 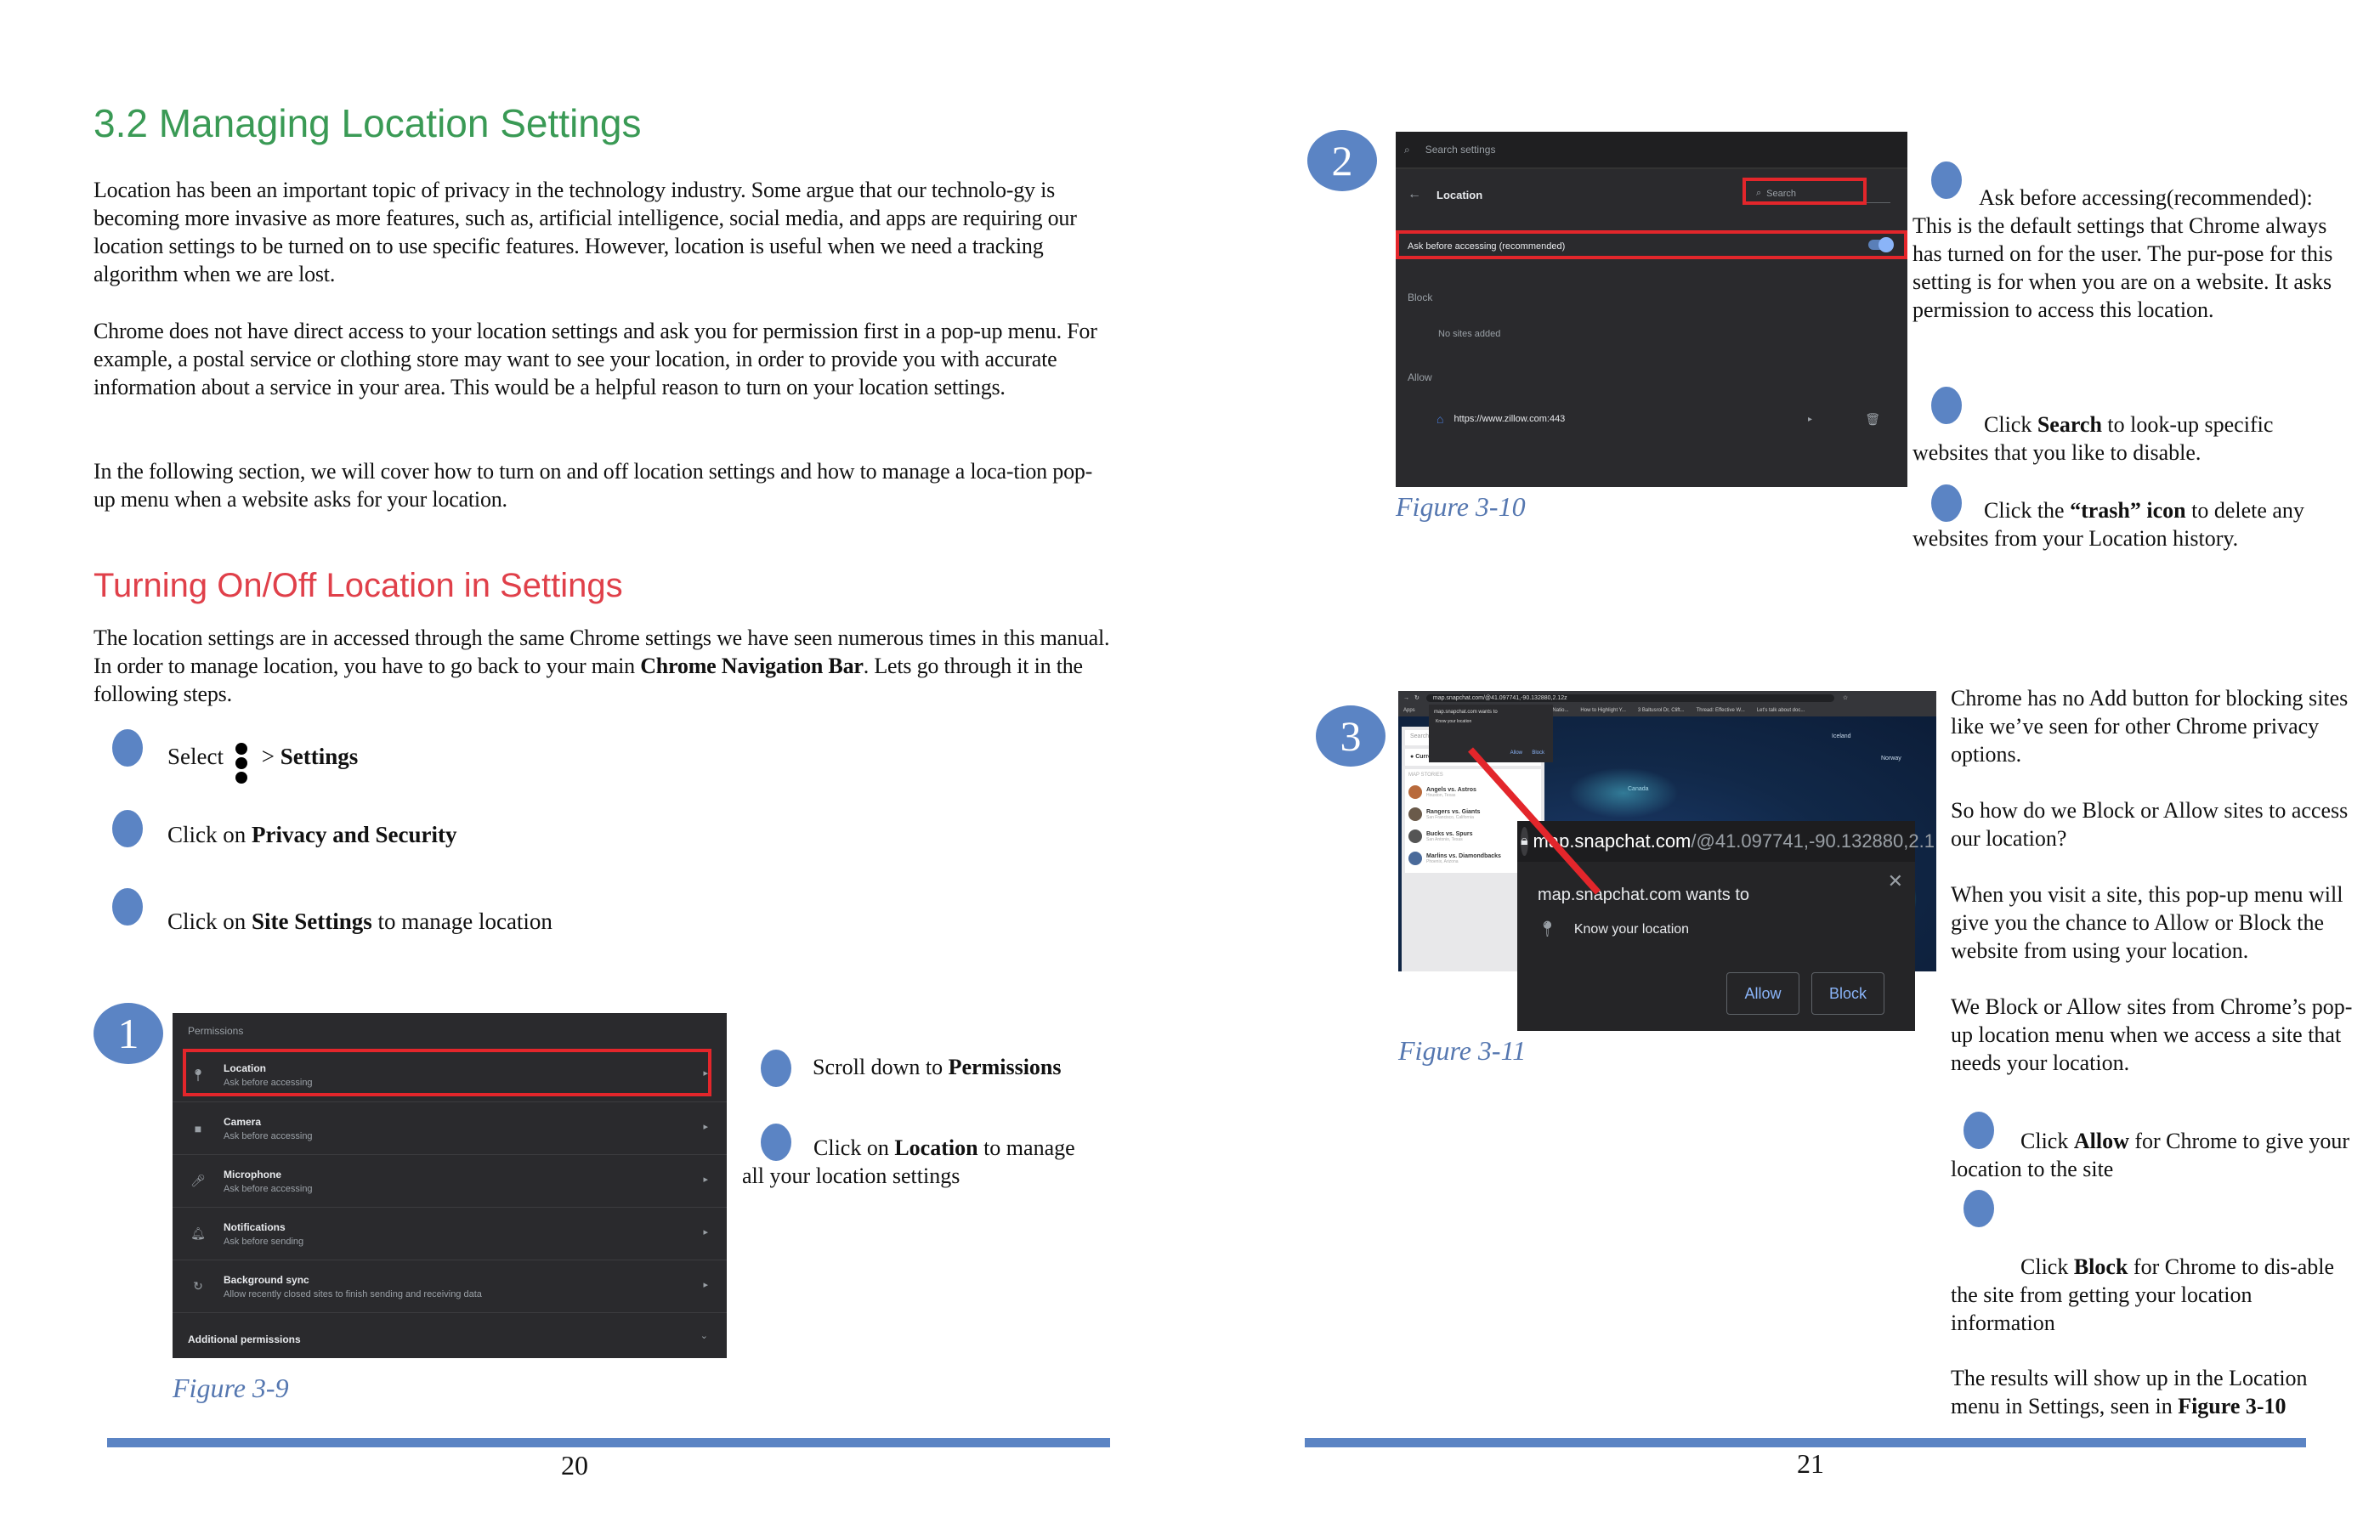 I want to click on step-select-settings: Select > Settings, so click(x=235, y=756).